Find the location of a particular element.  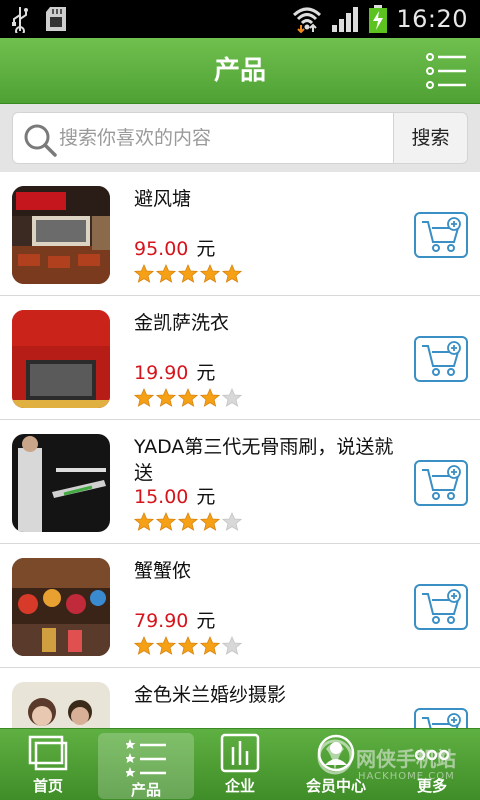

search-box is located at coordinates (203, 138).